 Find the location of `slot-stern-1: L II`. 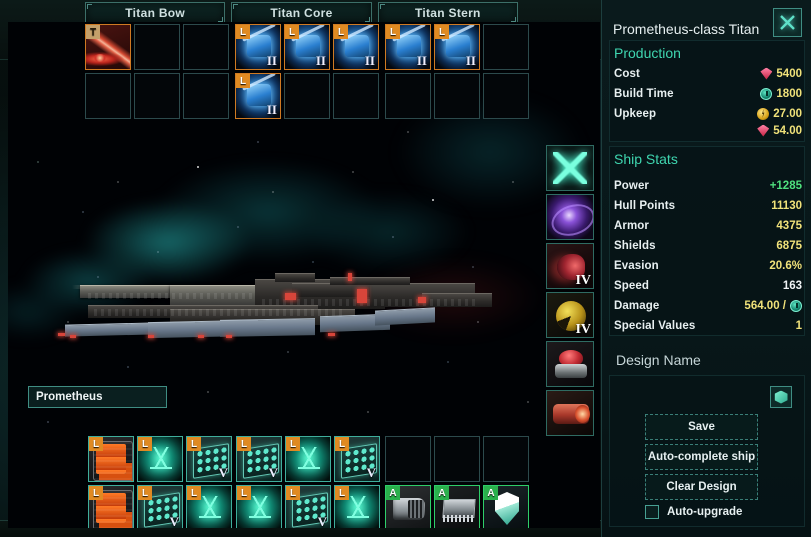

slot-stern-1: L II is located at coordinates (457, 47).